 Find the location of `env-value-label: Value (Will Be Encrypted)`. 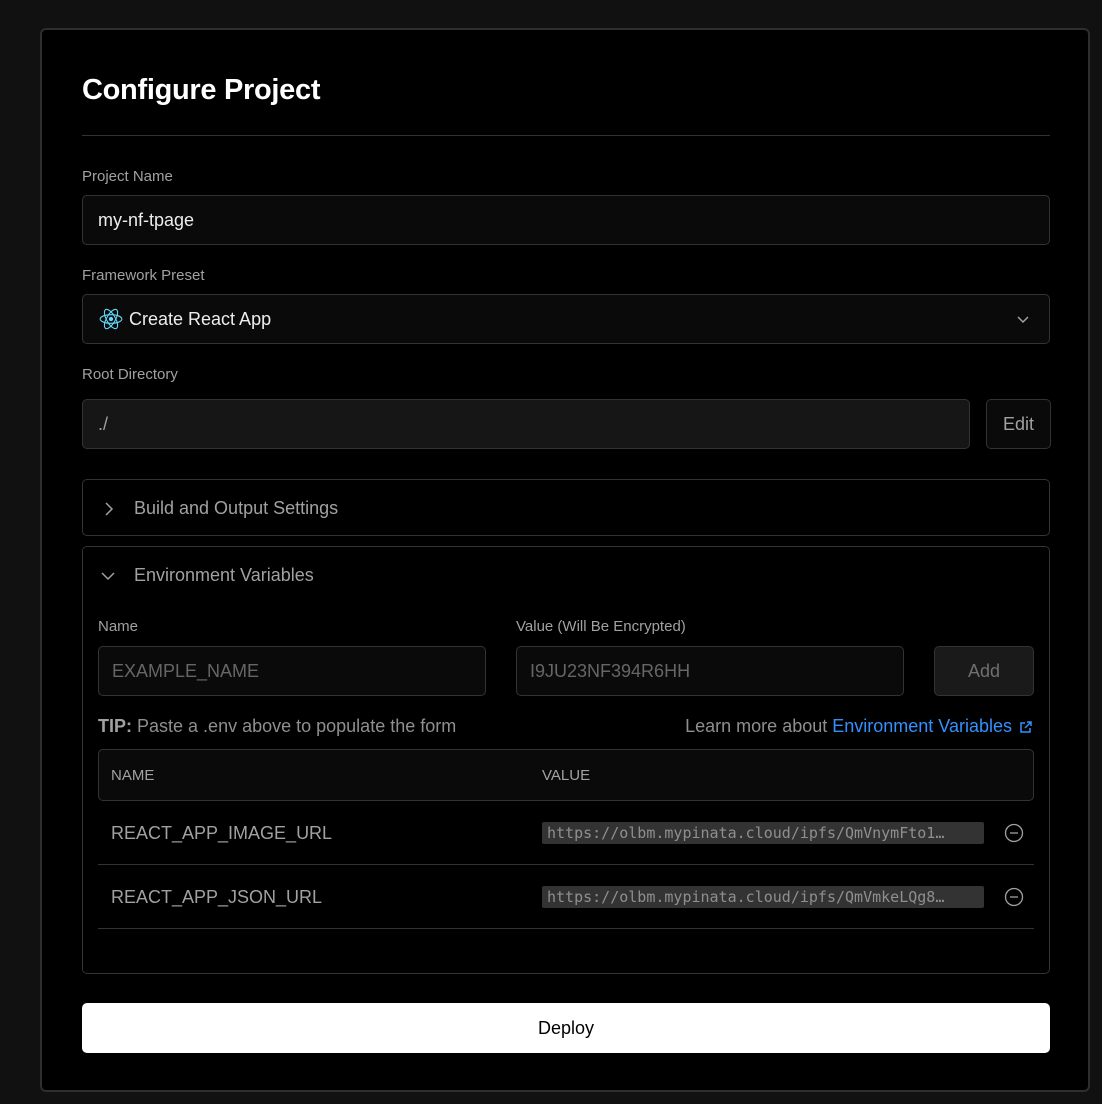

env-value-label: Value (Will Be Encrypted) is located at coordinates (601, 626).